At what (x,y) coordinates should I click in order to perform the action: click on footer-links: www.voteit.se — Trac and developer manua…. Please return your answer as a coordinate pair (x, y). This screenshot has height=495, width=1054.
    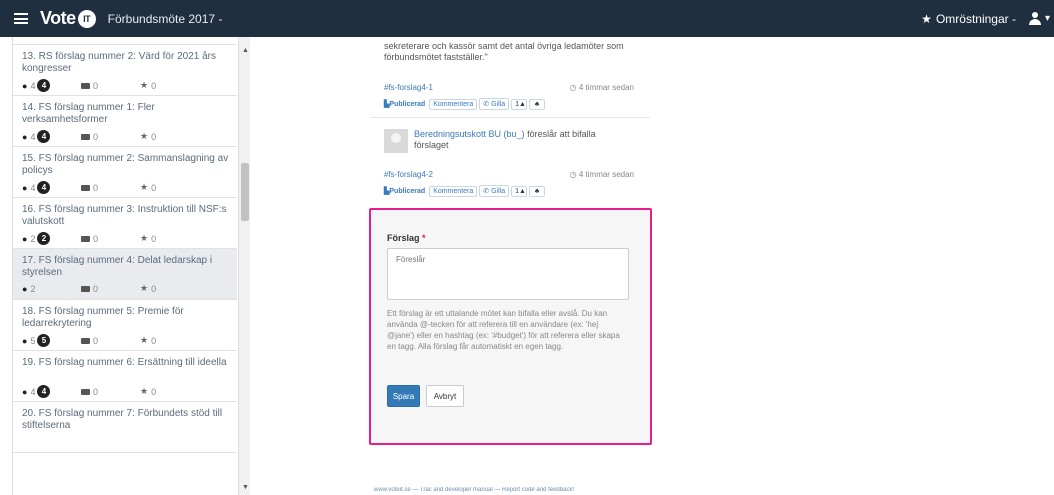
    Looking at the image, I should click on (509, 490).